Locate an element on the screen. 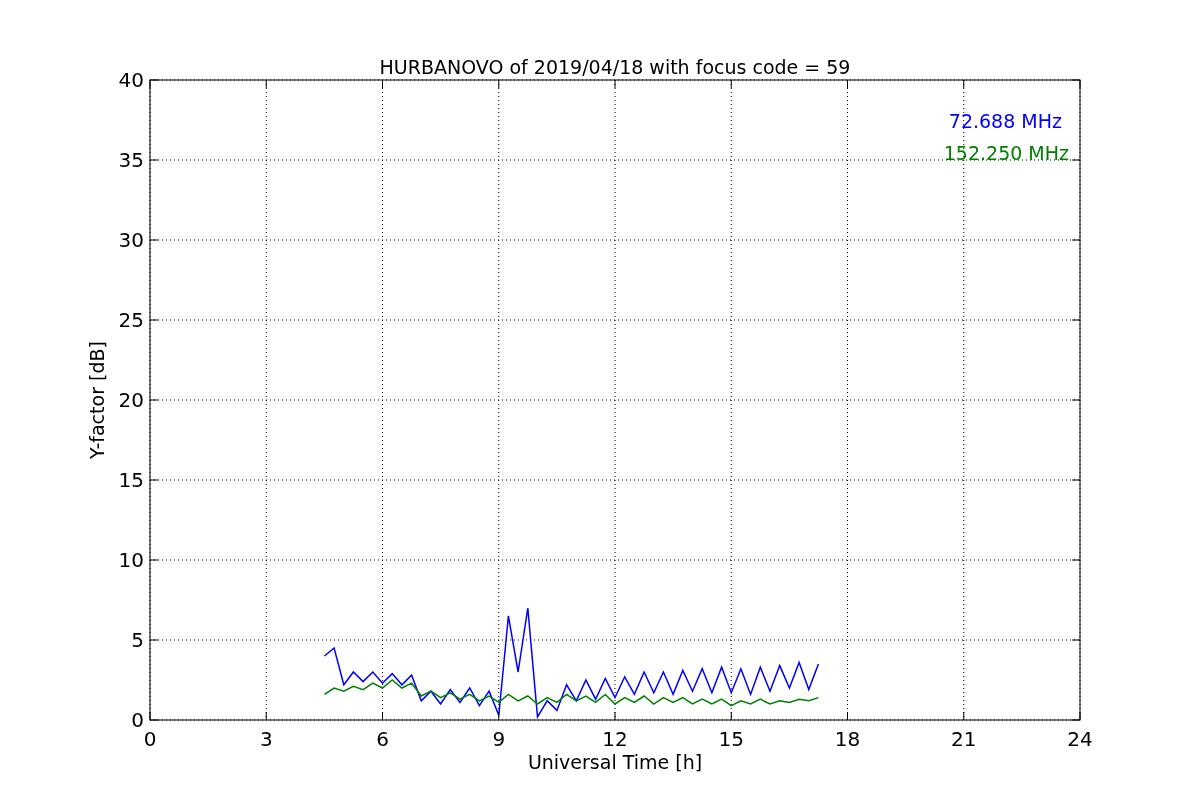  tick-label: 30 is located at coordinates (131, 240).